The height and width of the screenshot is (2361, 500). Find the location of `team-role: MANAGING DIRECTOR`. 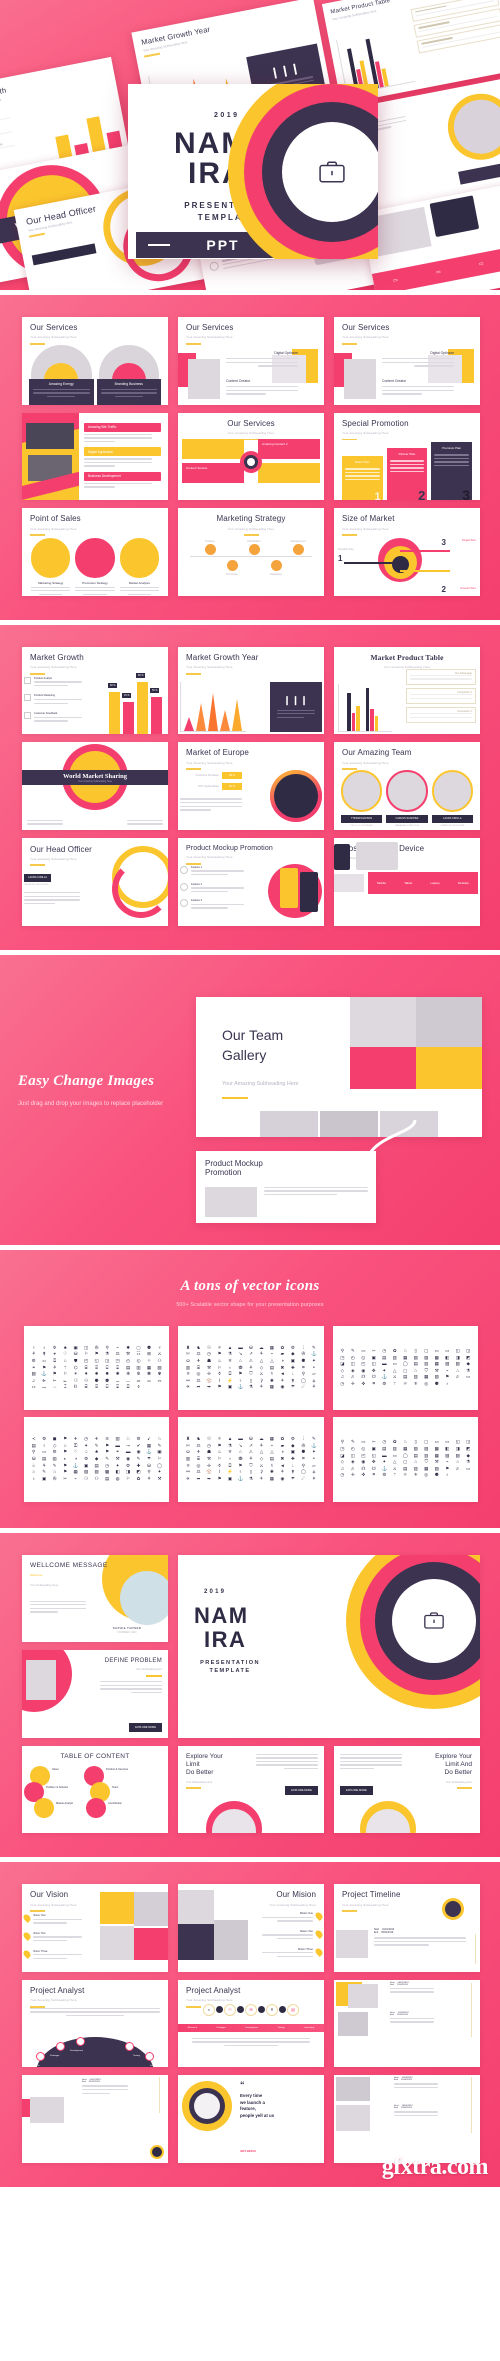

team-role: MANAGING DIRECTOR is located at coordinates (407, 825).